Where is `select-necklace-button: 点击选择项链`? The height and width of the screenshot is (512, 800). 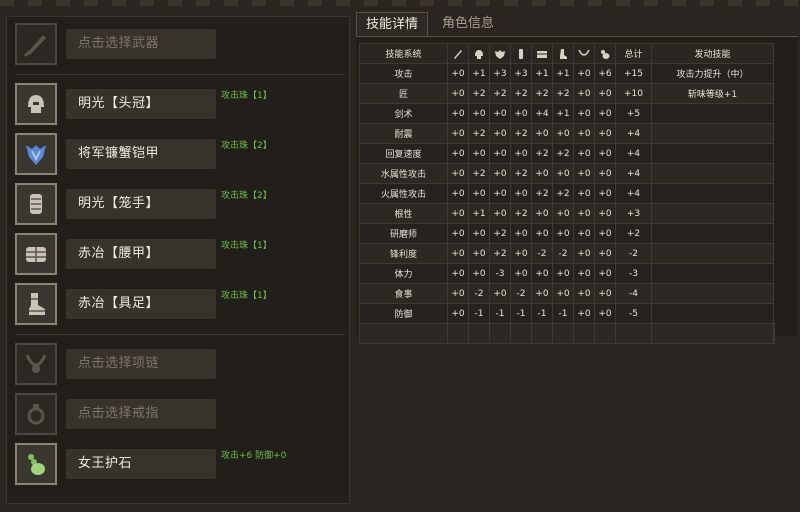 select-necklace-button: 点击选择项链 is located at coordinates (141, 364).